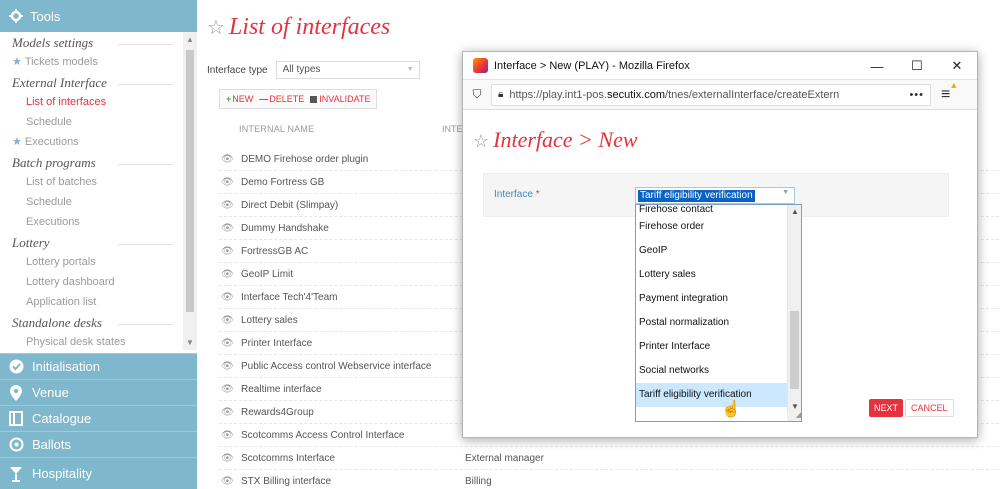  I want to click on row-internal-name: STX Billing interface, so click(286, 481).